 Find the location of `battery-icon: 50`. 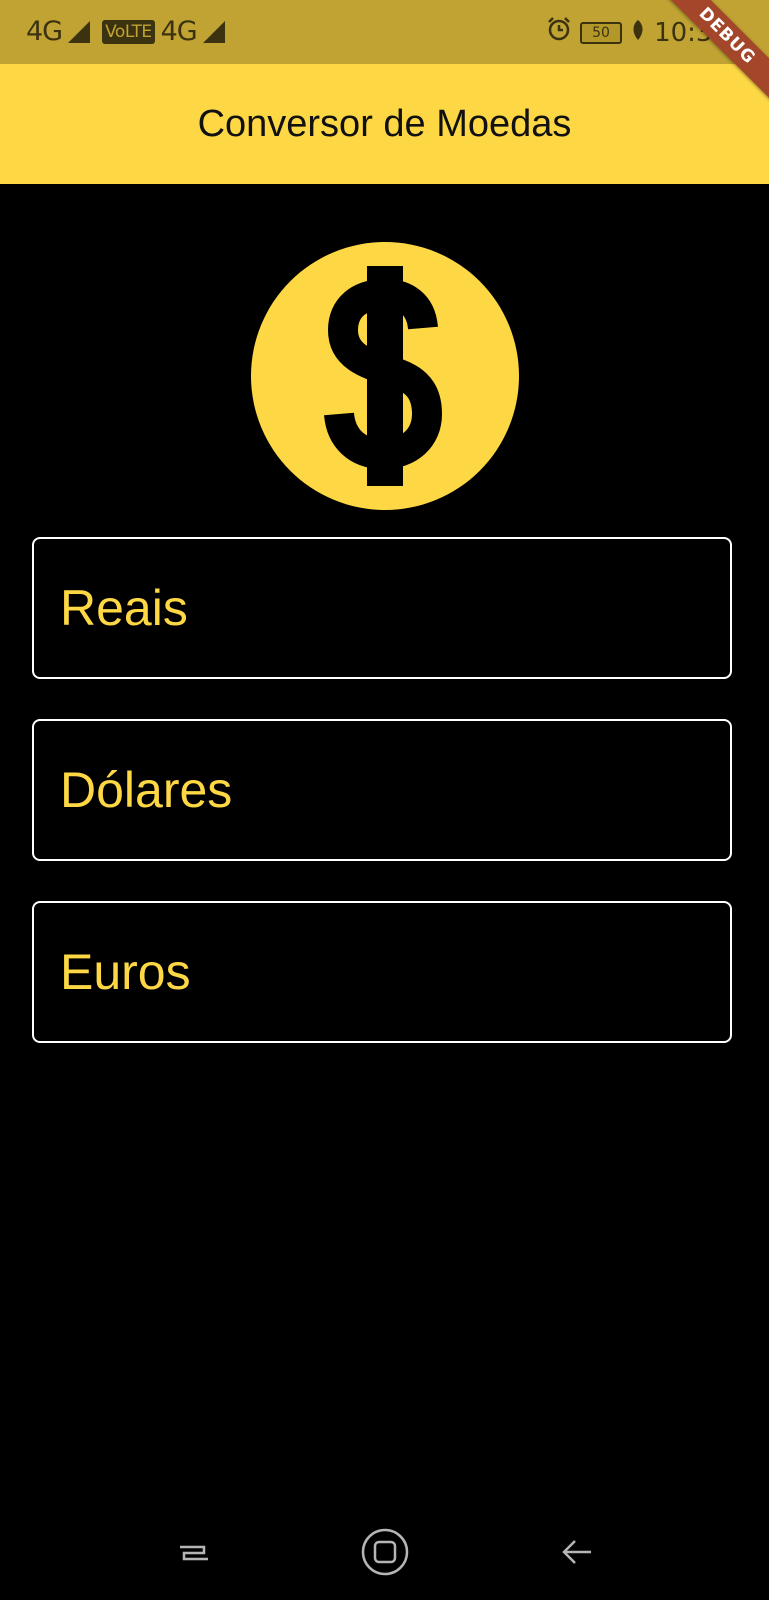

battery-icon: 50 is located at coordinates (601, 32).